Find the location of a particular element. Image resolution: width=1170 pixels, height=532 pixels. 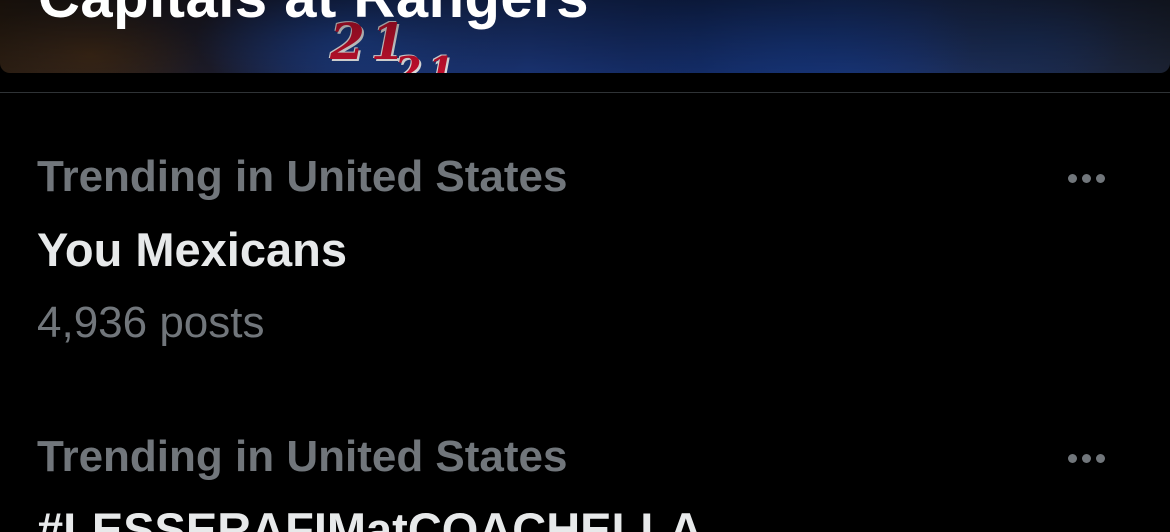

hero-image-card: 21 21 Capitals at Rangers is located at coordinates (585, 36).